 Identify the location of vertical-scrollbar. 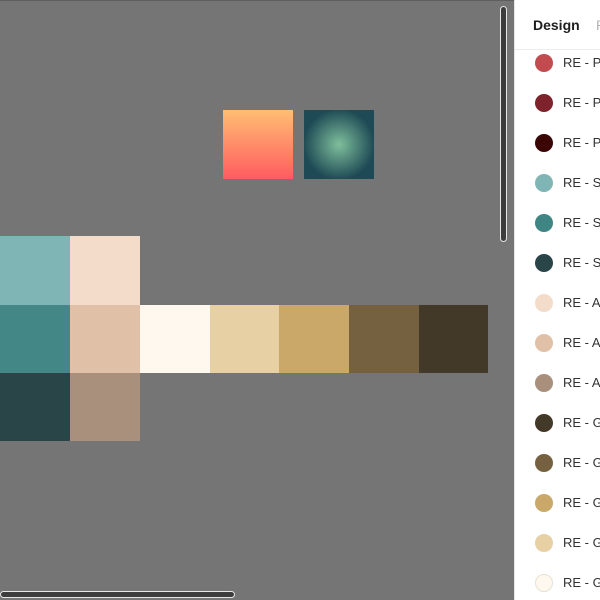
(503, 124).